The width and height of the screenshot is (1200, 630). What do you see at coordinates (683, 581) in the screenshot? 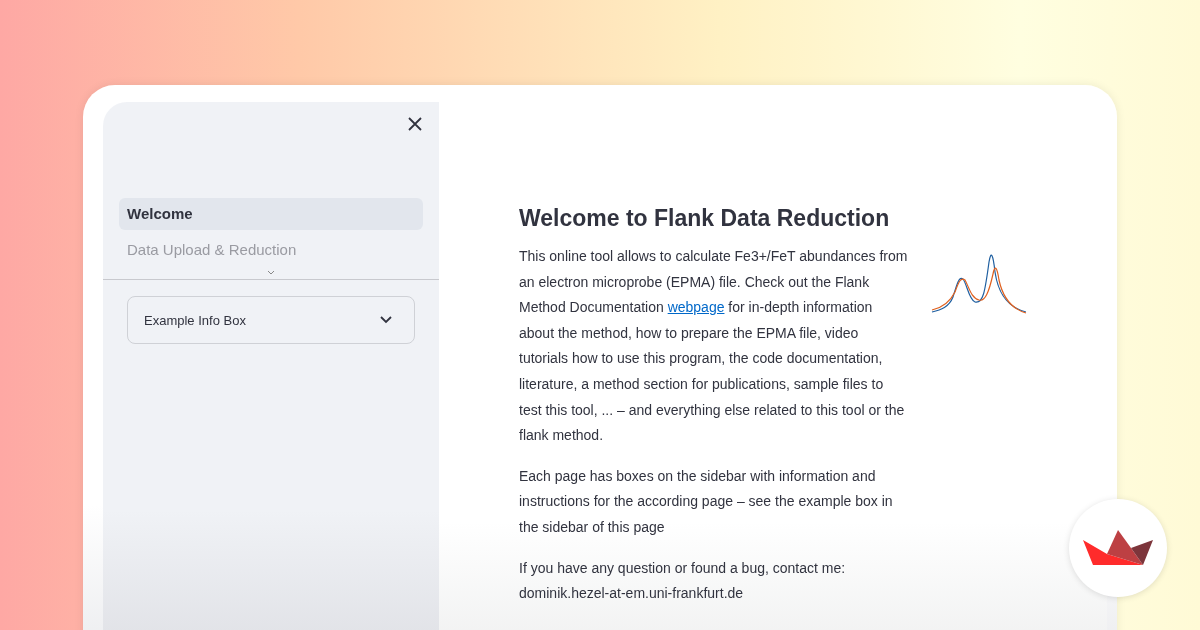
I see `paragraph: If you have any question or found a bug, contact me: dominik.hezel-at-em.uni-frankfurt.de` at bounding box center [683, 581].